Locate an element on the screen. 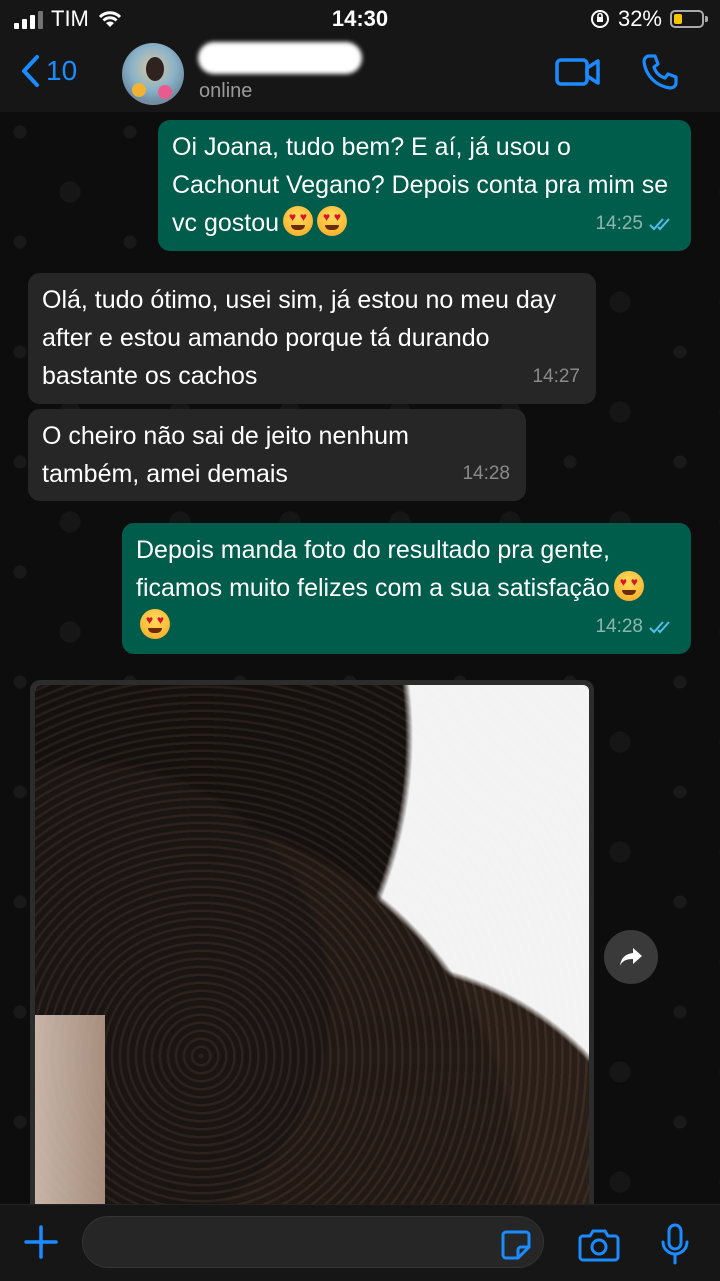  voice-call-icon is located at coordinates (660, 72).